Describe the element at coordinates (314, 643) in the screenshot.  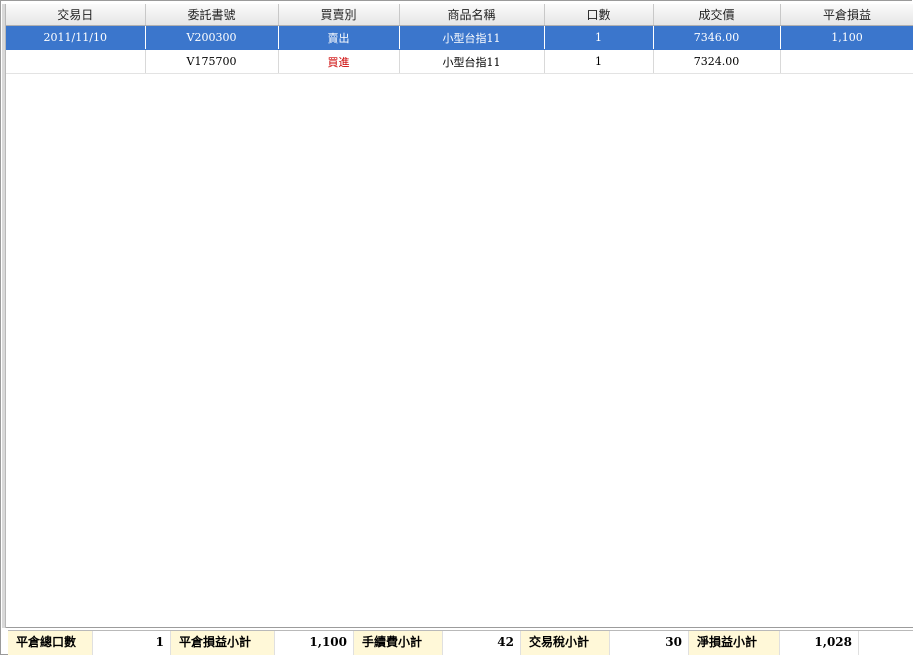
I see `pnl-subtotal-value: 1,100` at that location.